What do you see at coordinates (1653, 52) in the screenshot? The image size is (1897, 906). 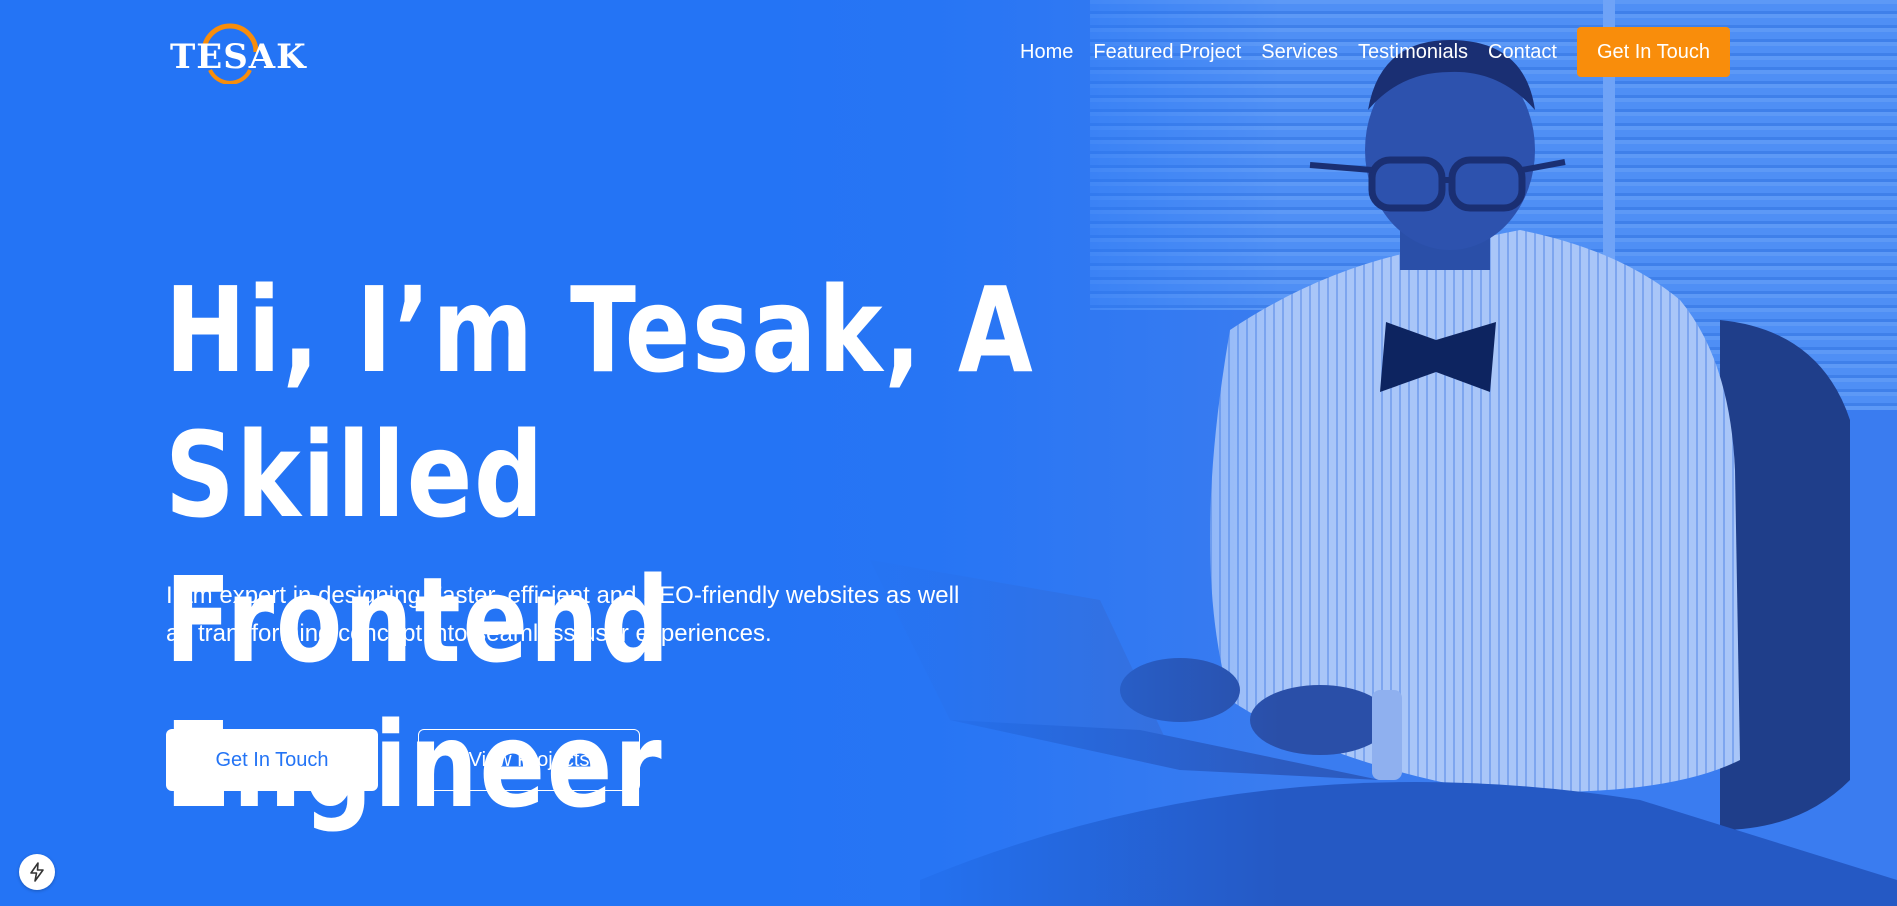 I see `nav-get-in-touch-button: Get In Touch` at bounding box center [1653, 52].